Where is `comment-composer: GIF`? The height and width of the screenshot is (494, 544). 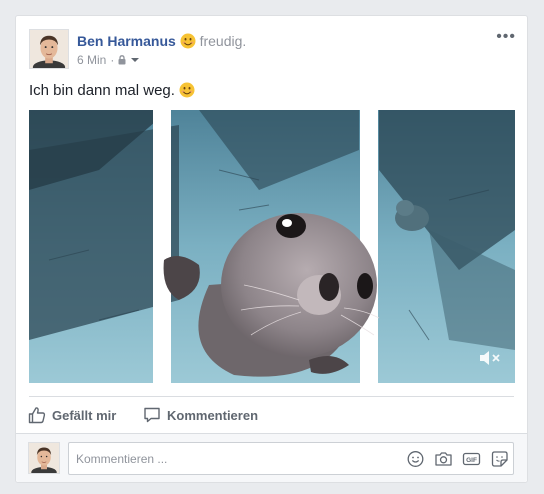 comment-composer: GIF is located at coordinates (271, 457).